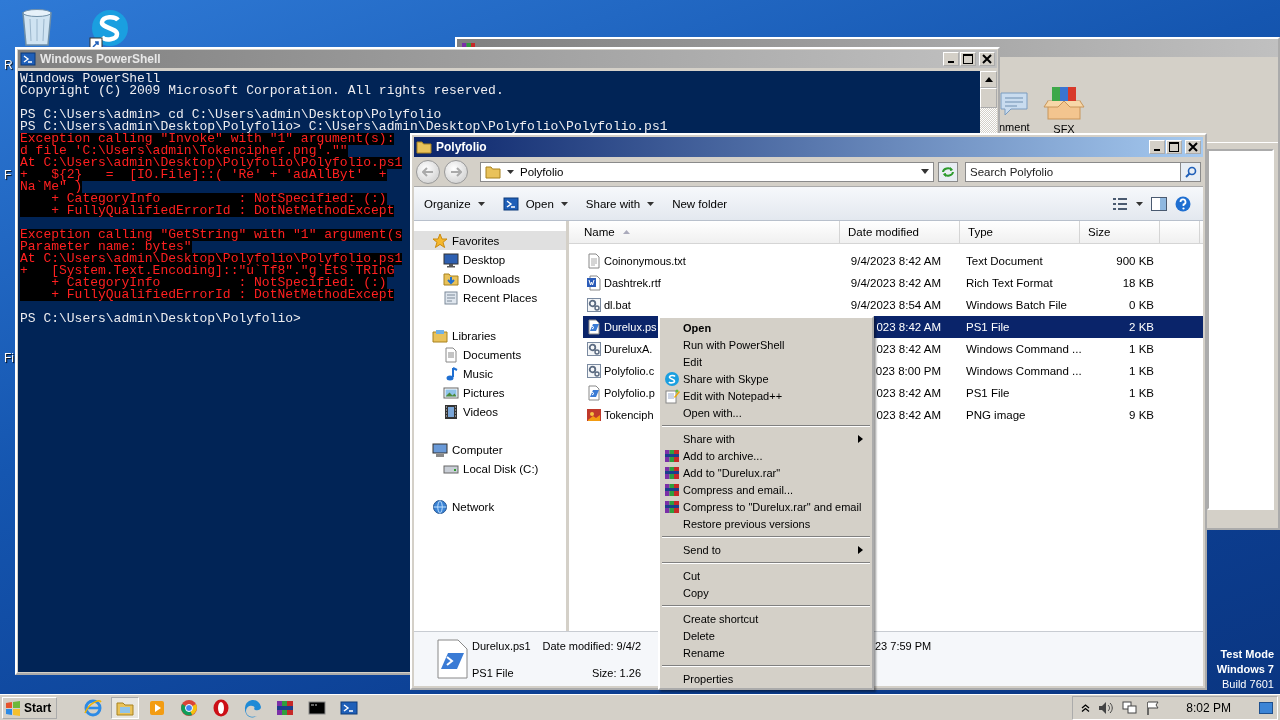  What do you see at coordinates (1208, 707) in the screenshot?
I see `clock: 8:02 PM` at bounding box center [1208, 707].